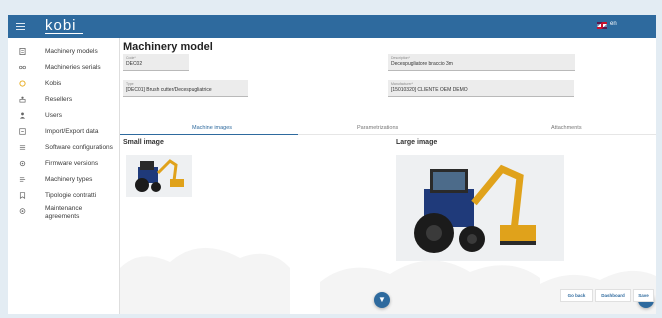 The image size is (662, 318). Describe the element at coordinates (73, 67) in the screenshot. I see `sidebar-item-label: Machineries serials` at that location.